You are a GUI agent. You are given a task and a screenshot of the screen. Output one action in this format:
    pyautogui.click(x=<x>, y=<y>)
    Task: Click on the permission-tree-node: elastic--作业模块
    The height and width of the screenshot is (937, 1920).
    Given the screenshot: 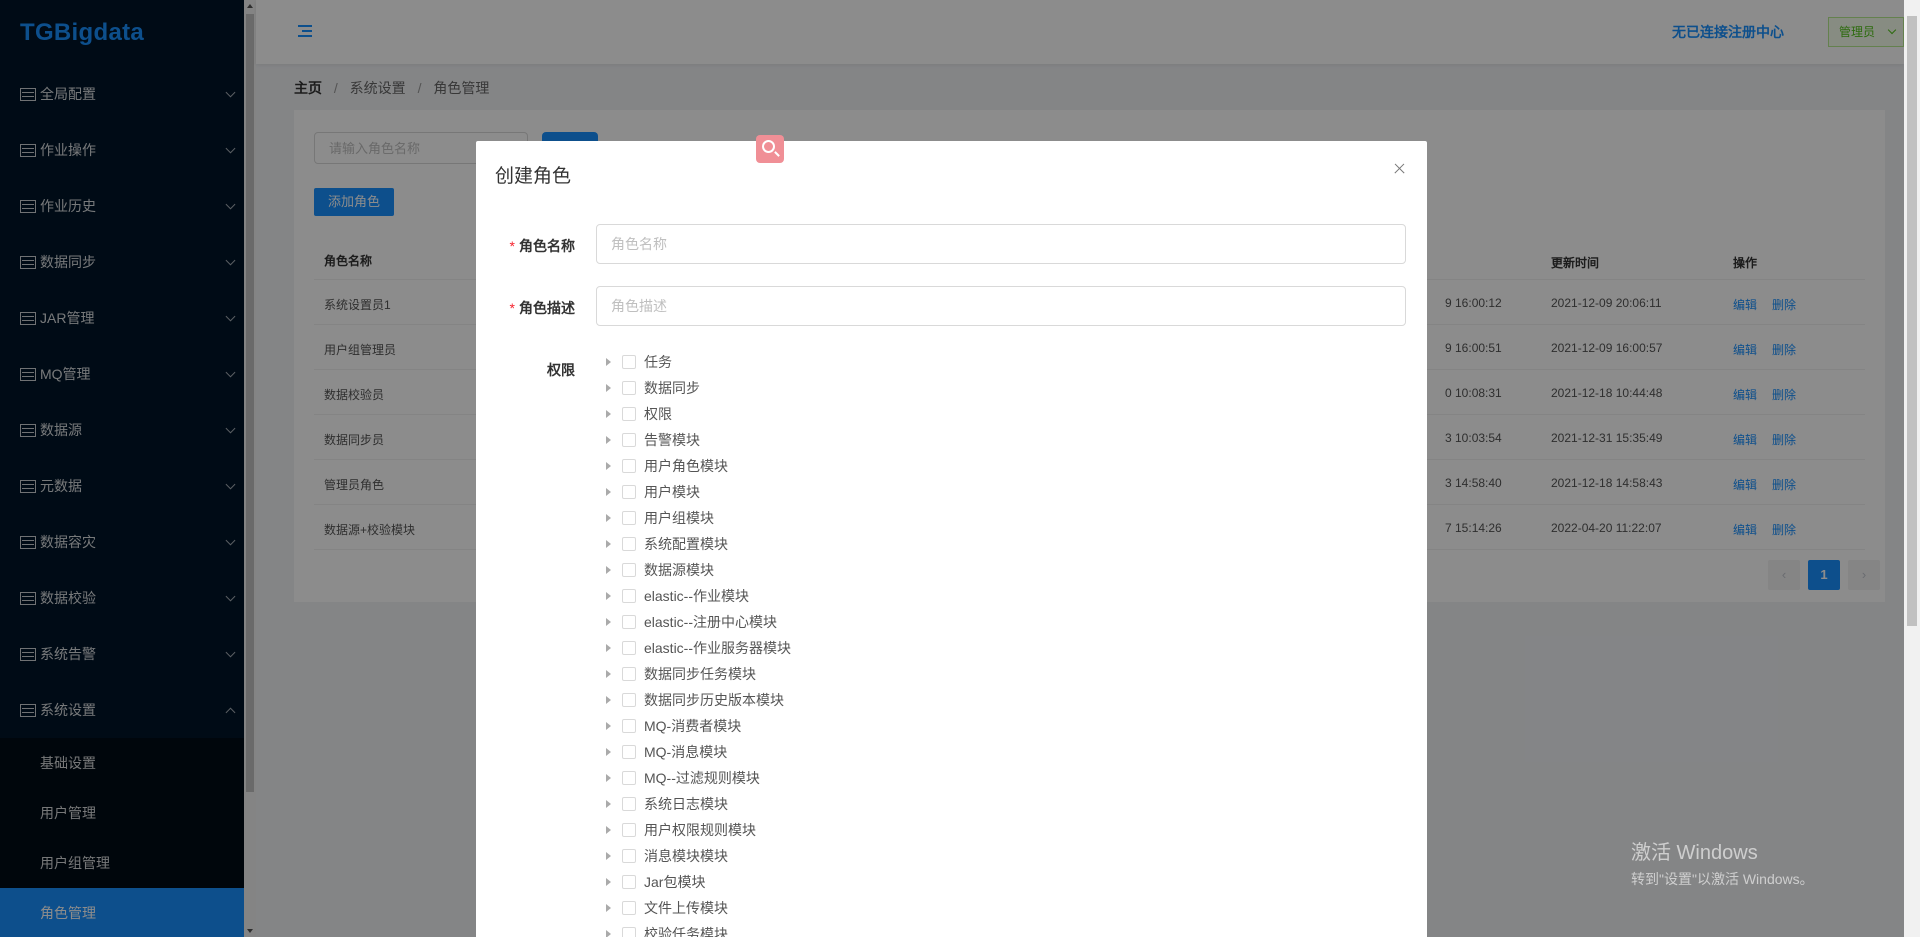 What is the action you would take?
    pyautogui.click(x=697, y=596)
    